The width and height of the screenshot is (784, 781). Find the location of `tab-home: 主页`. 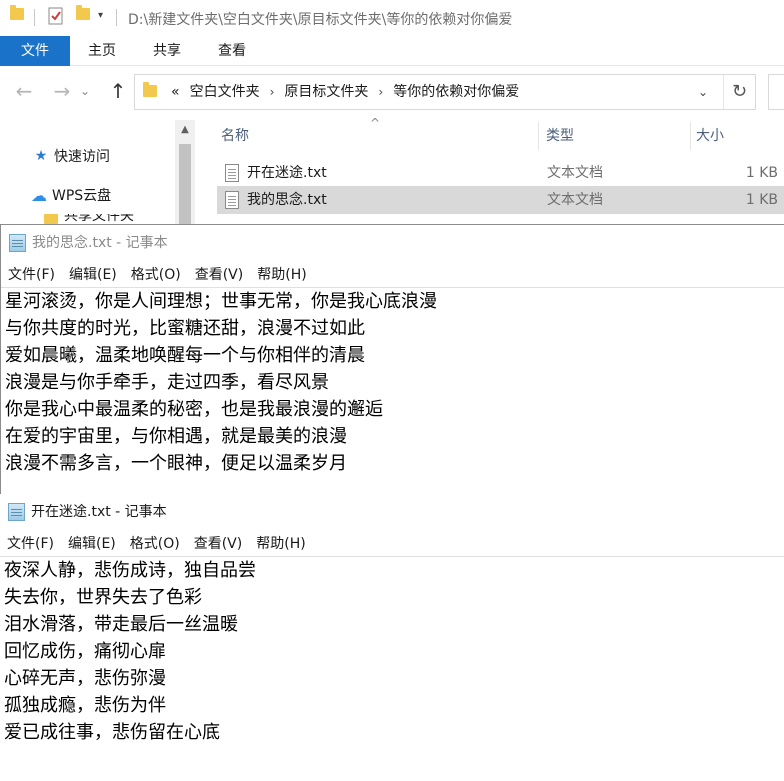

tab-home: 主页 is located at coordinates (102, 51).